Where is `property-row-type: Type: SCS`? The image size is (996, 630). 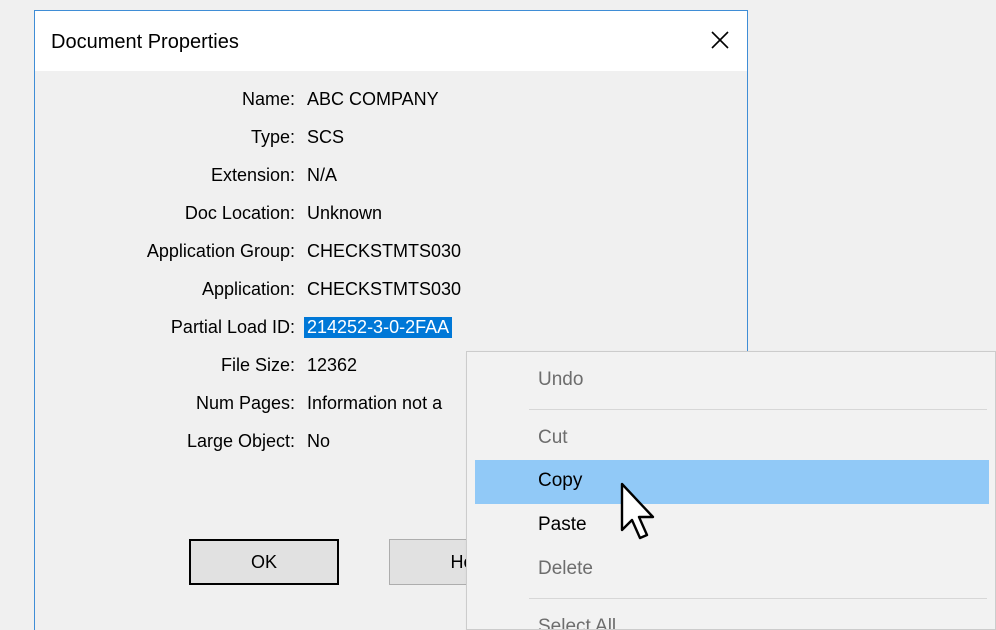
property-row-type: Type: SCS is located at coordinates (392, 142).